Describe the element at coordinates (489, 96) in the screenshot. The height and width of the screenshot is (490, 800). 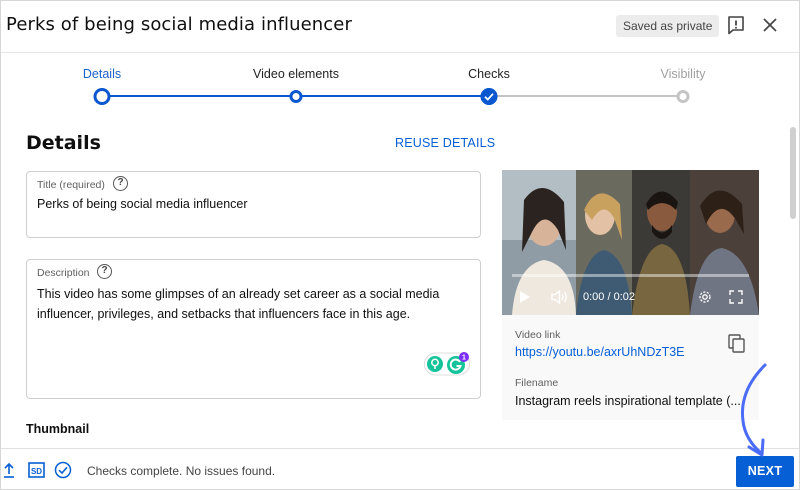
I see `step-checks-check-icon` at that location.